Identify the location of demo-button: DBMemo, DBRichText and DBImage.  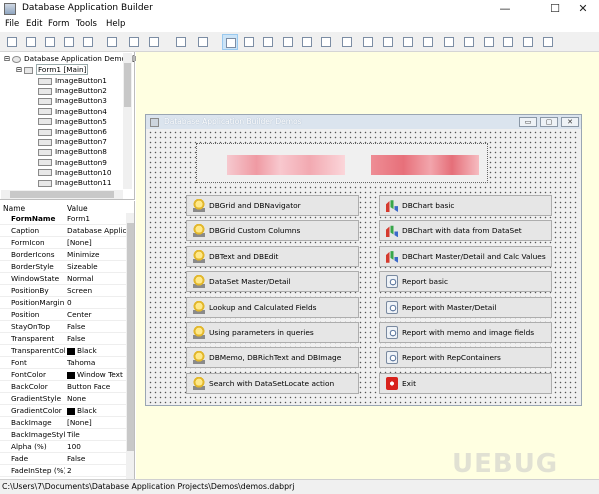
(272, 358).